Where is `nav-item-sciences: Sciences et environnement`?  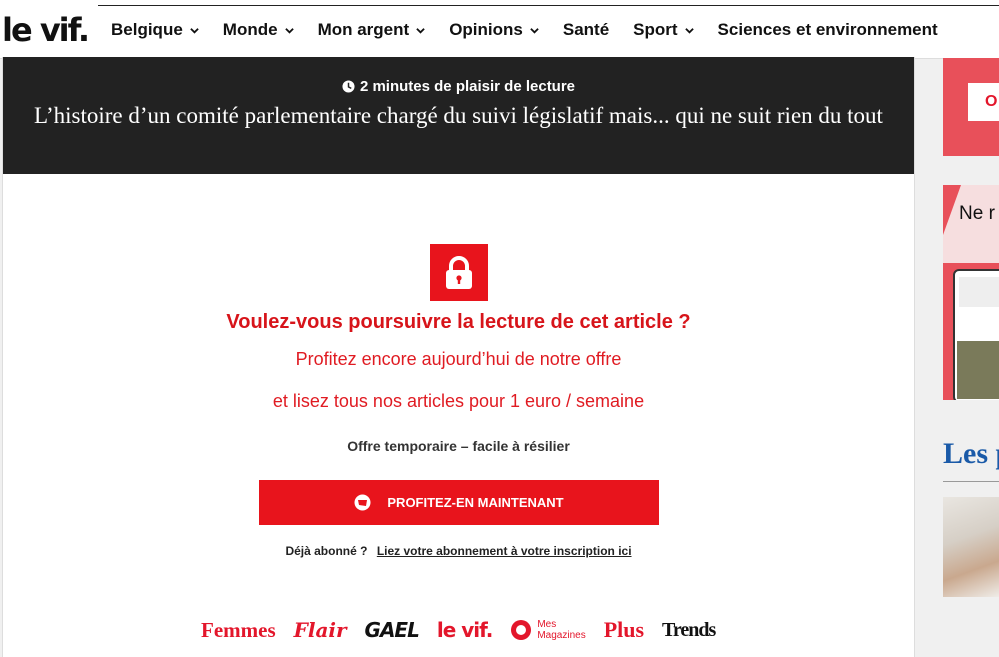 nav-item-sciences: Sciences et environnement is located at coordinates (828, 30).